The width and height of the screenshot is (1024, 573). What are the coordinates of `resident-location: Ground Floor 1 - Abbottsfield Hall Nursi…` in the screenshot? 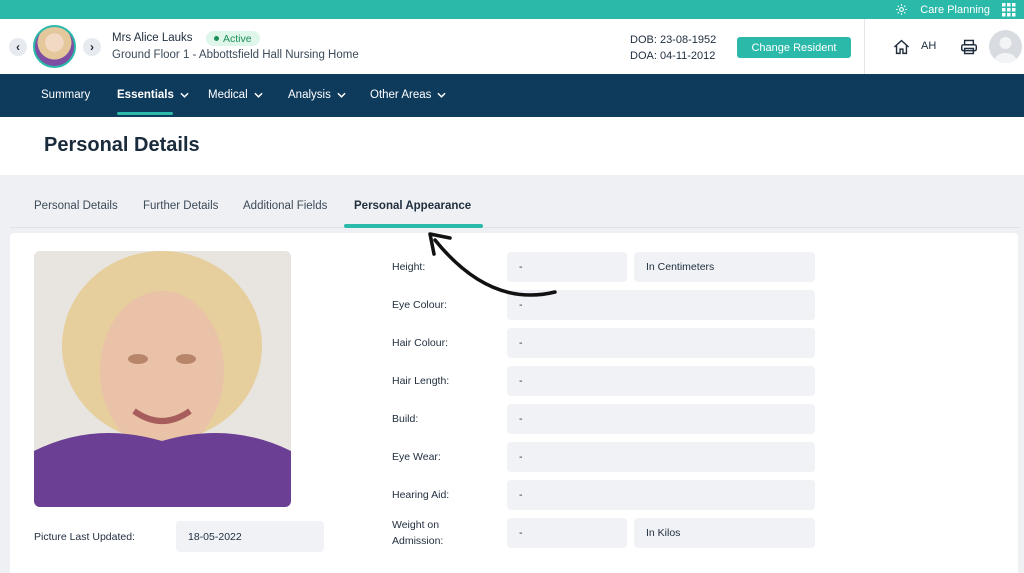 It's located at (235, 55).